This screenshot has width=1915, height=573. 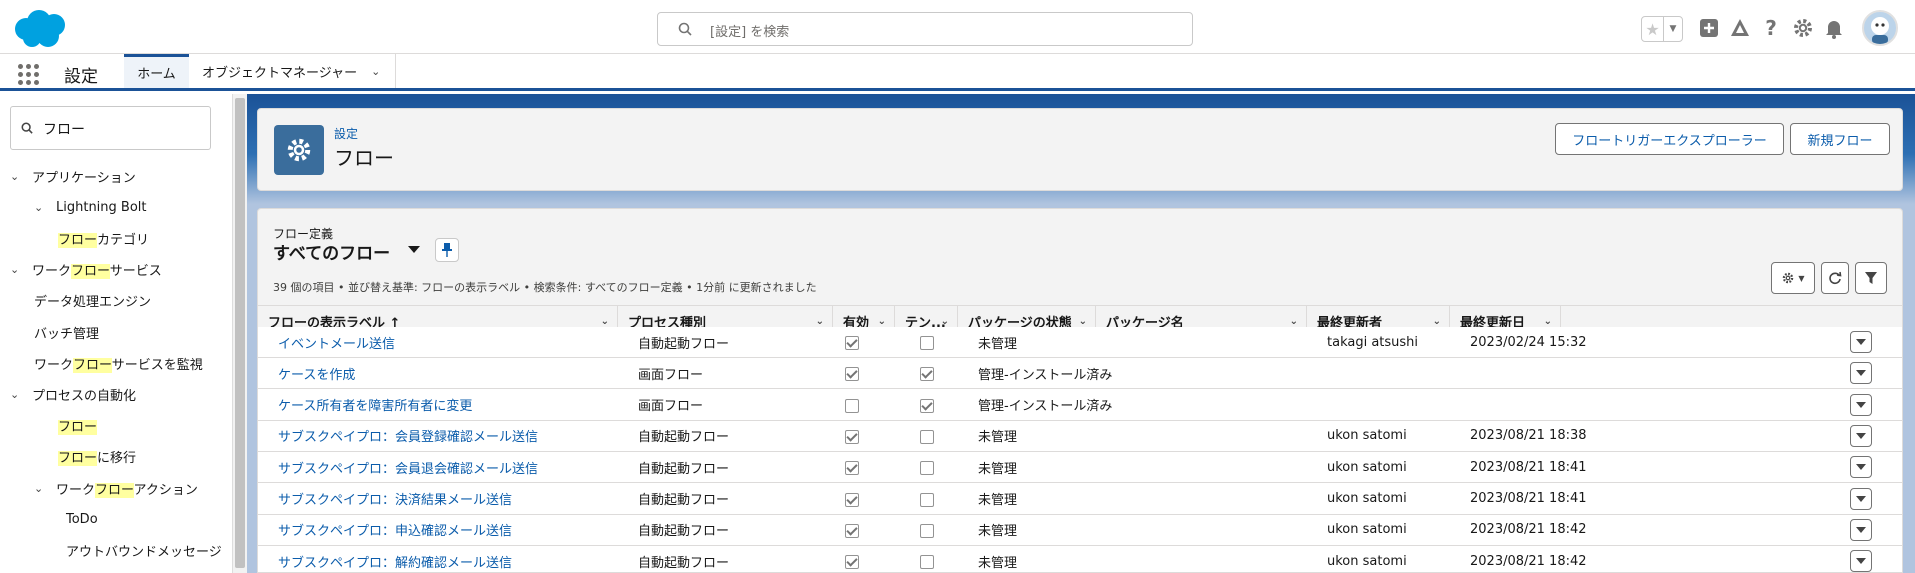 I want to click on flow-trigger-explorer-button: フロートリガーエクスプローラー, so click(x=1669, y=139).